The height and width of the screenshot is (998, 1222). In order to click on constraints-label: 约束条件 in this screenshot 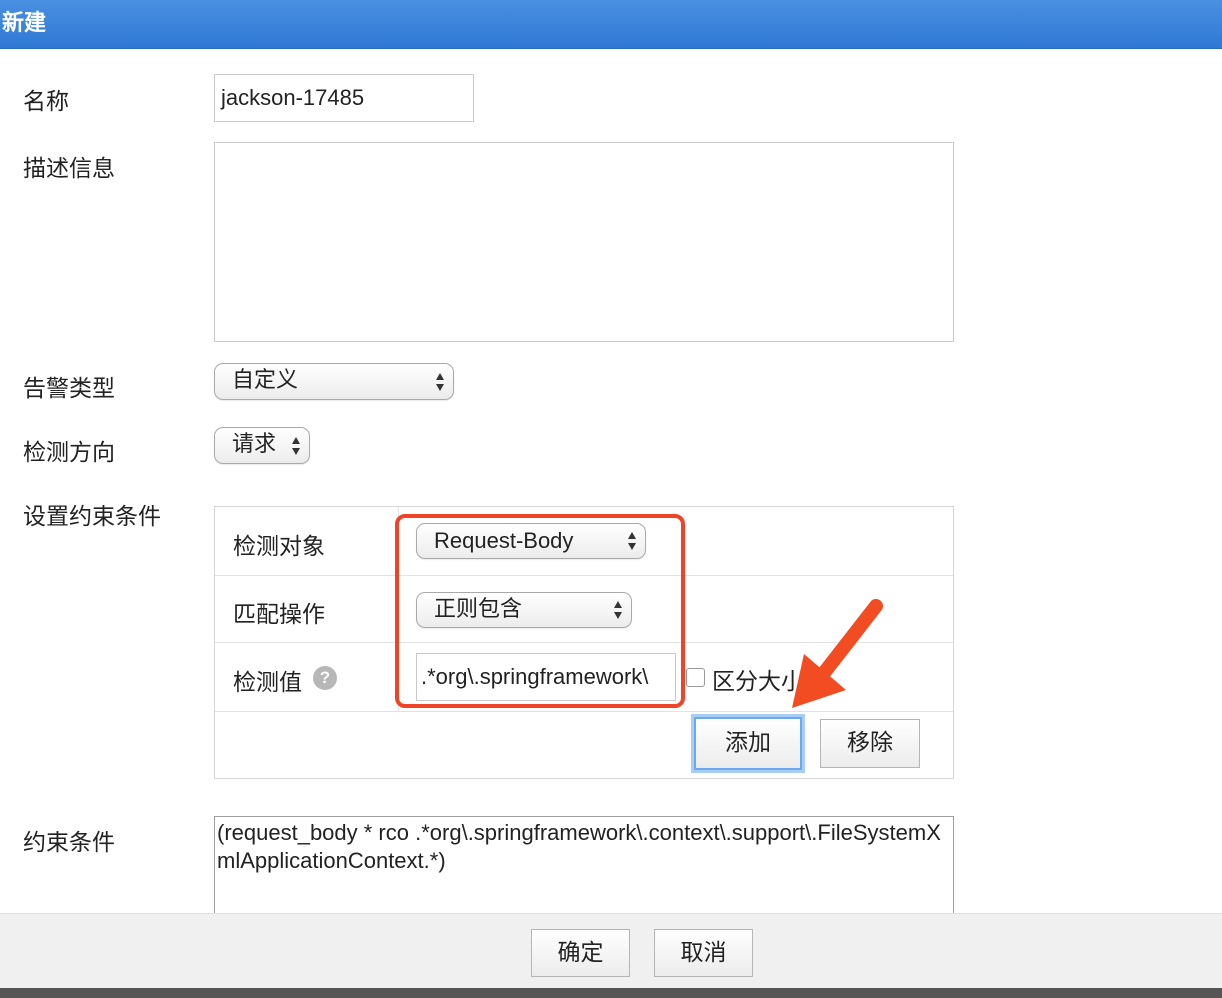, I will do `click(69, 843)`.